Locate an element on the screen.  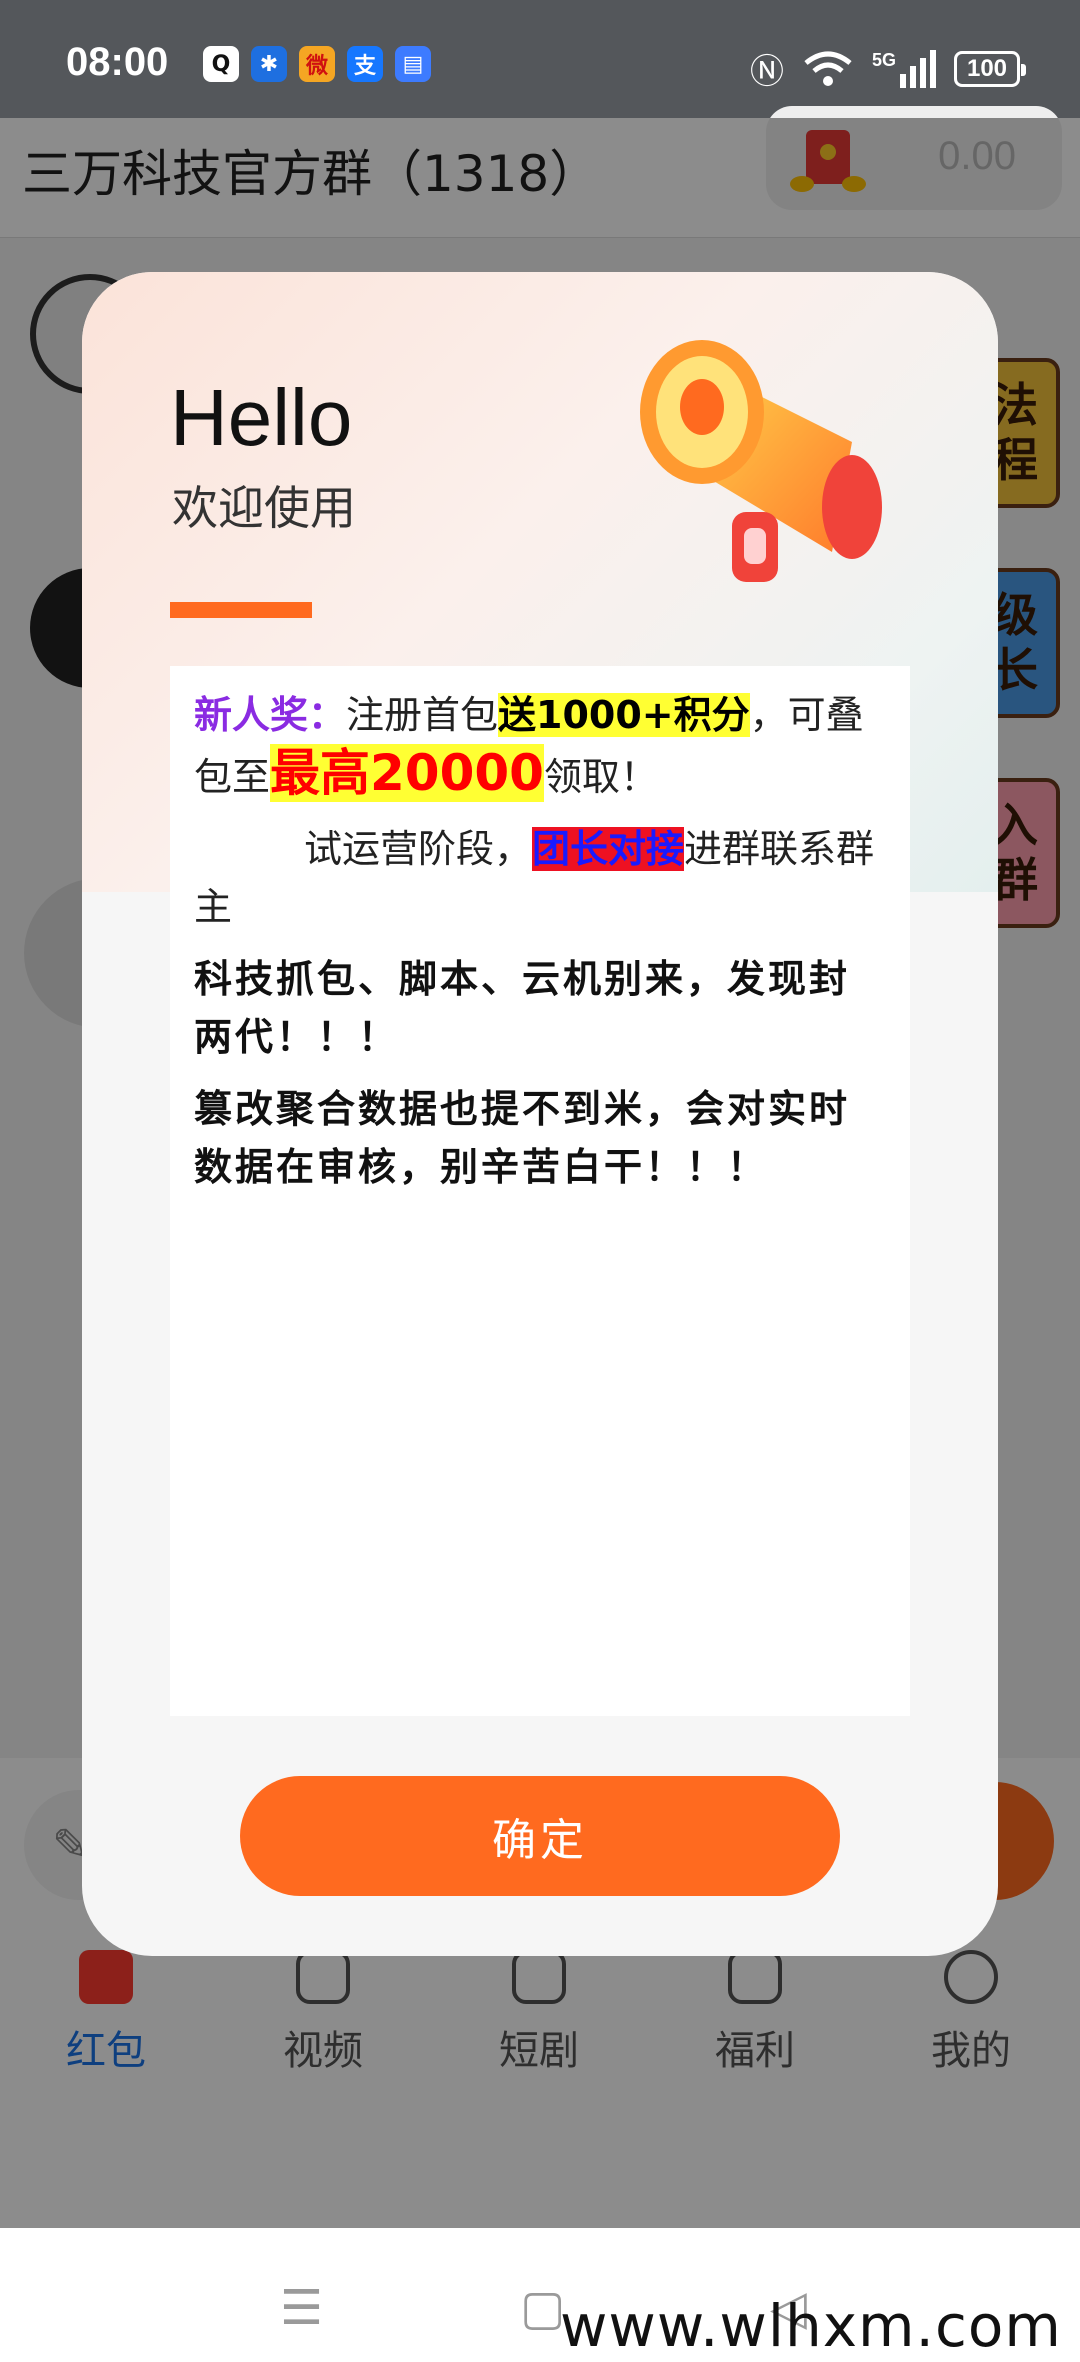
home-button: ▢ is located at coordinates (542, 2308).